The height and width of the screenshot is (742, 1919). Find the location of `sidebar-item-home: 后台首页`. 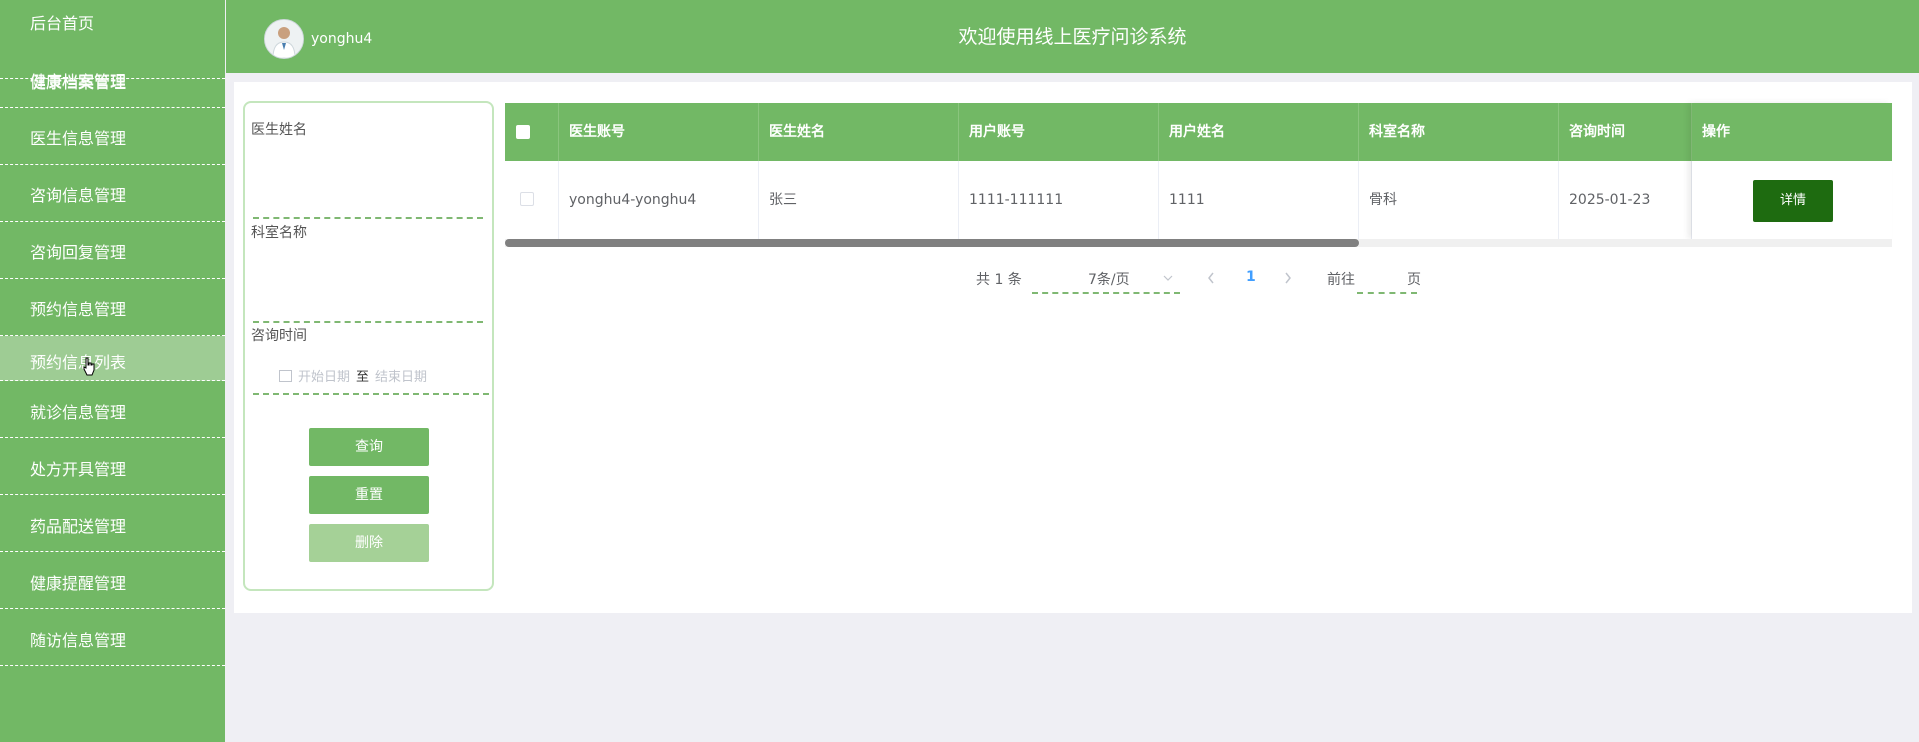

sidebar-item-home: 后台首页 is located at coordinates (112, 16).